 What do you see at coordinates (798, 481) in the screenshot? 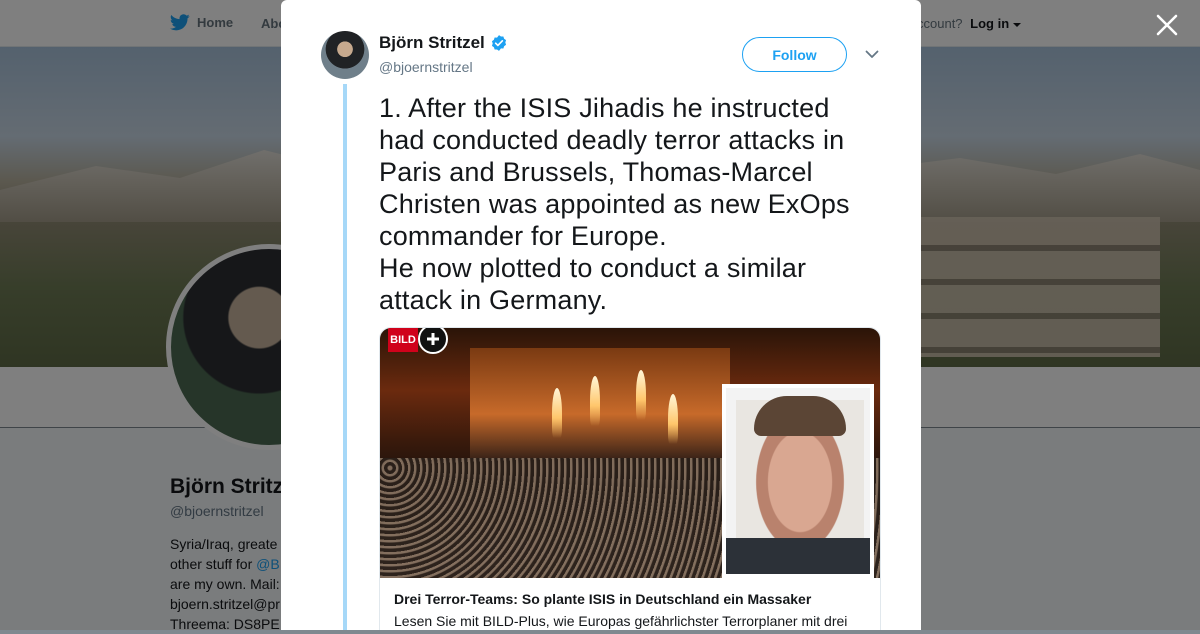
I see `mugshot-photo` at bounding box center [798, 481].